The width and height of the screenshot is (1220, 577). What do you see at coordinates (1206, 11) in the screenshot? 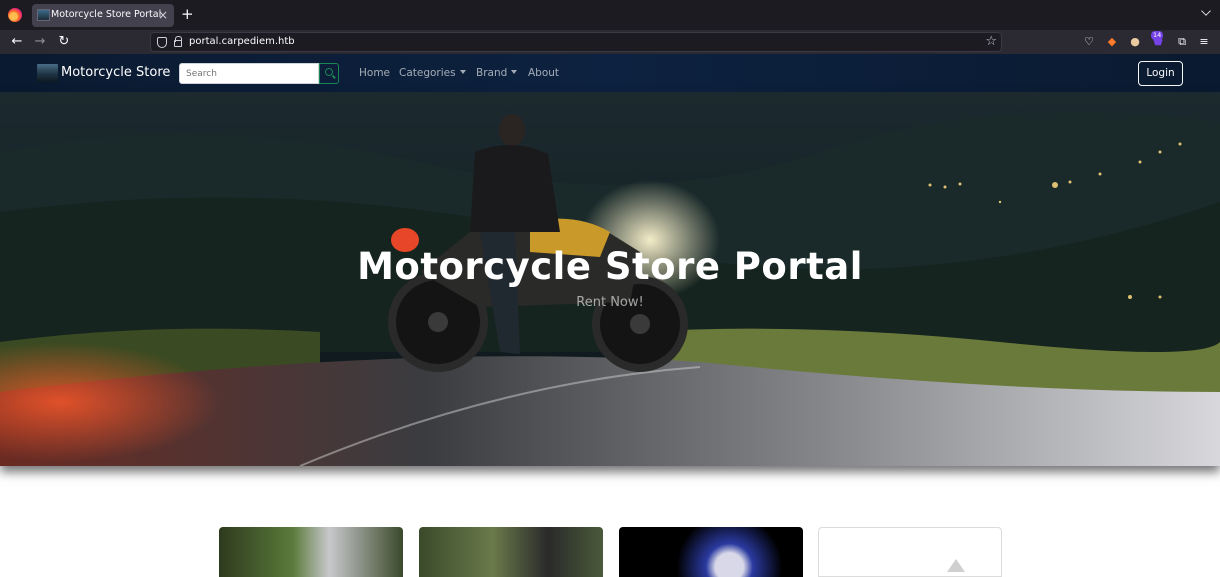
I see `tab-list-chevron-icon` at bounding box center [1206, 11].